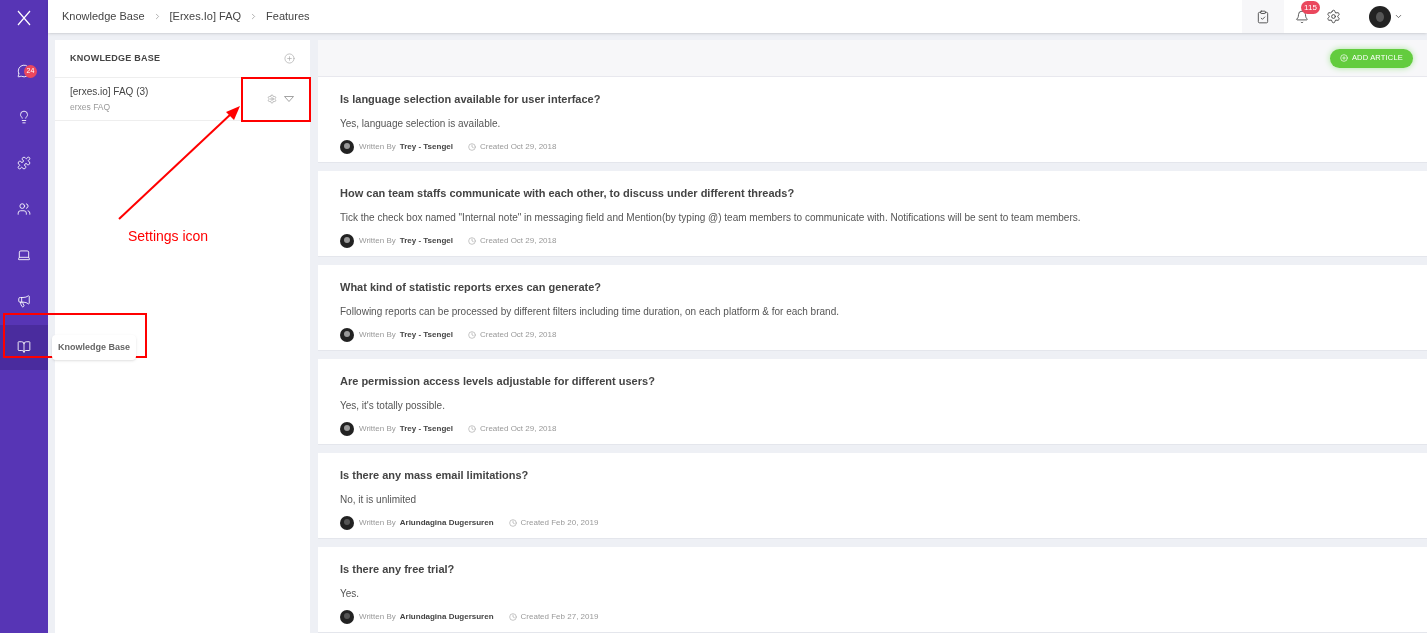  Describe the element at coordinates (379, 499) in the screenshot. I see `article-summary: No, it is unlimited` at that location.